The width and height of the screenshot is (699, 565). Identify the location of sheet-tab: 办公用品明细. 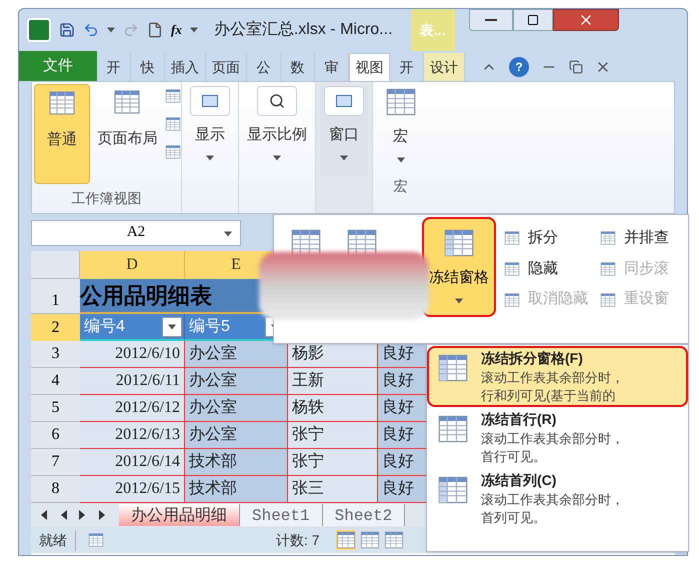
(179, 515).